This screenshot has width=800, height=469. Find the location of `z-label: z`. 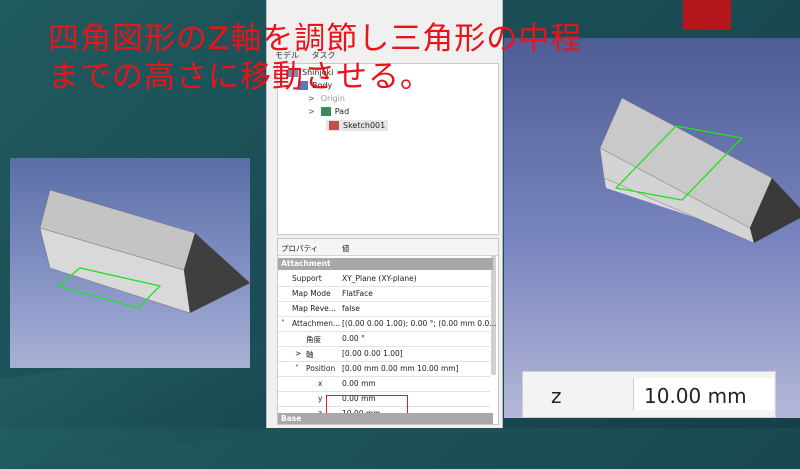

z-label: z is located at coordinates (556, 396).